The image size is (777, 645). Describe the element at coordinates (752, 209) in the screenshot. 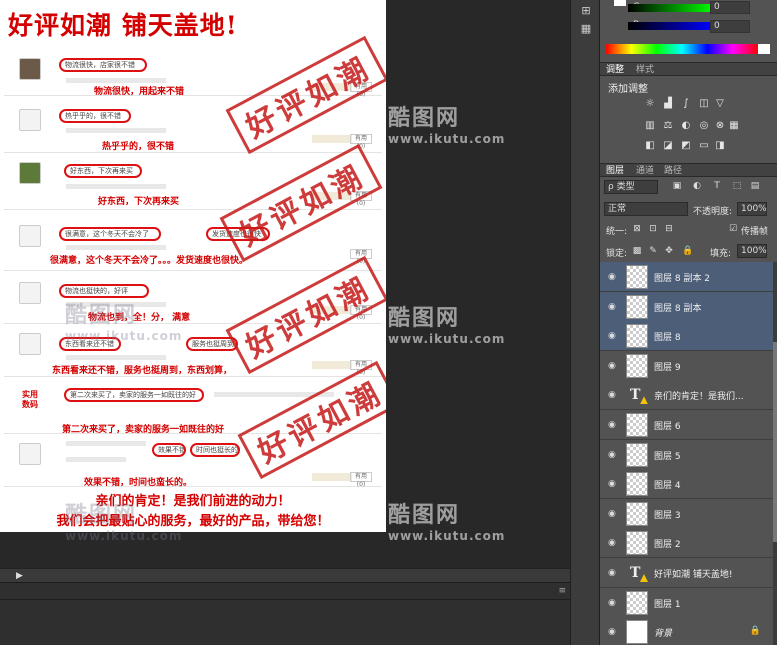

I see `opacity-field: 100%` at that location.